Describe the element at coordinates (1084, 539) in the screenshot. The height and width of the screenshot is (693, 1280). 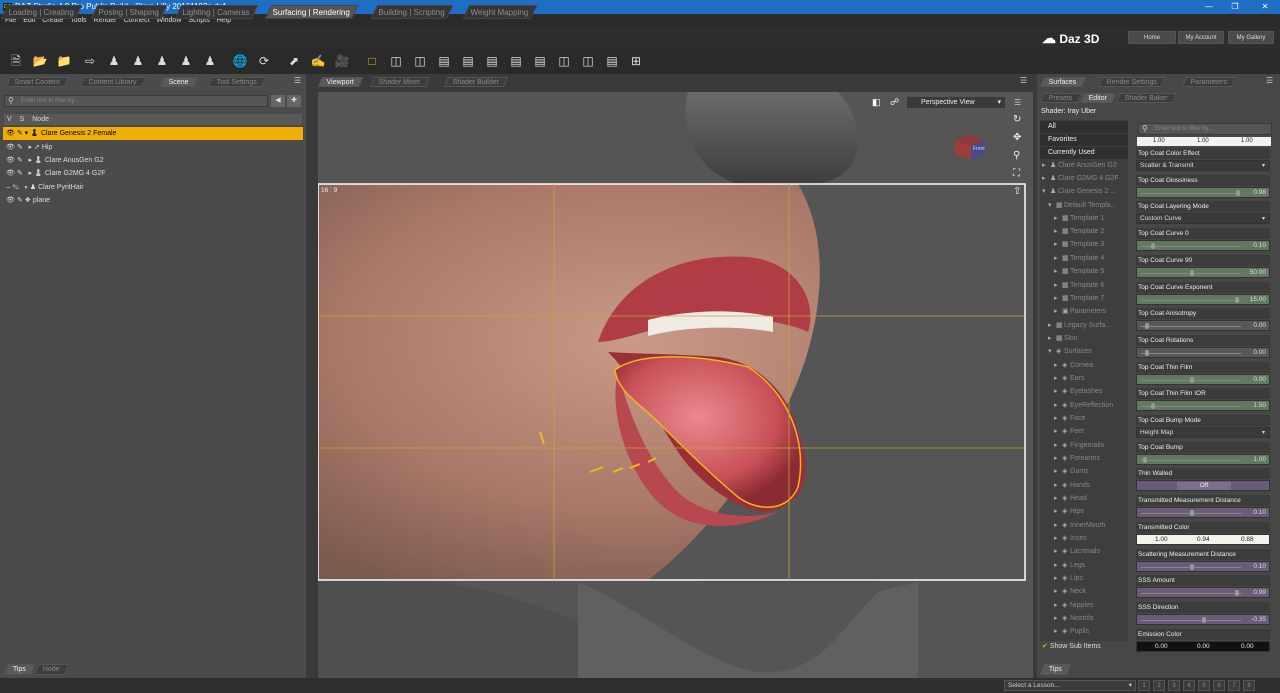
I see `surface-item: ▸ ◈ Irises` at that location.